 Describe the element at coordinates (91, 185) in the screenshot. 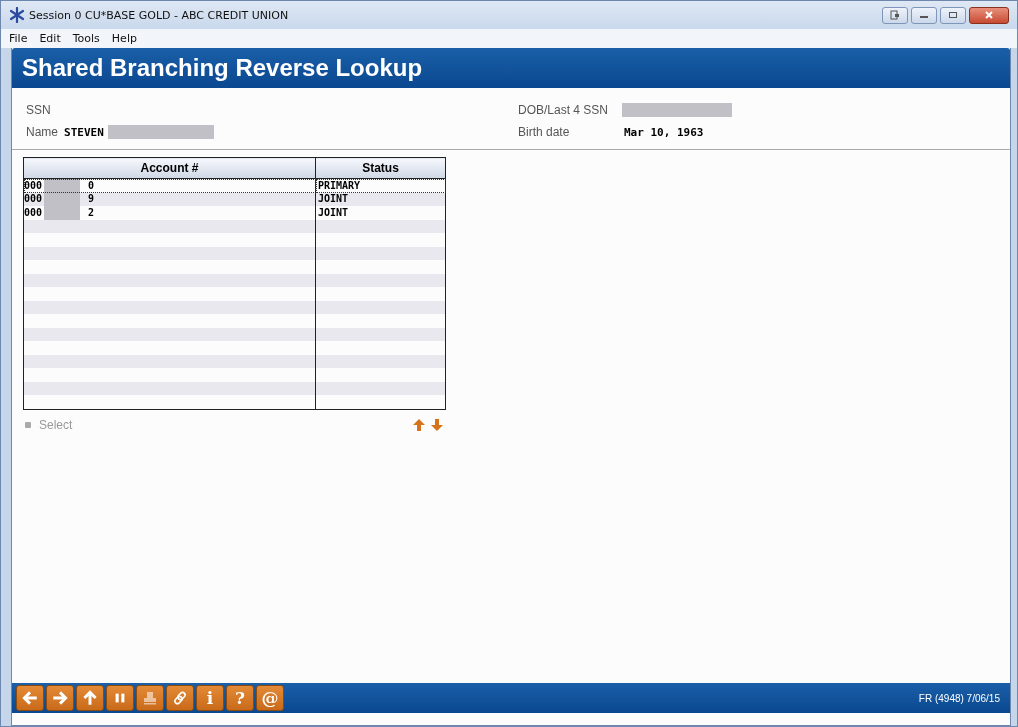

I see `table-cell: 0` at that location.